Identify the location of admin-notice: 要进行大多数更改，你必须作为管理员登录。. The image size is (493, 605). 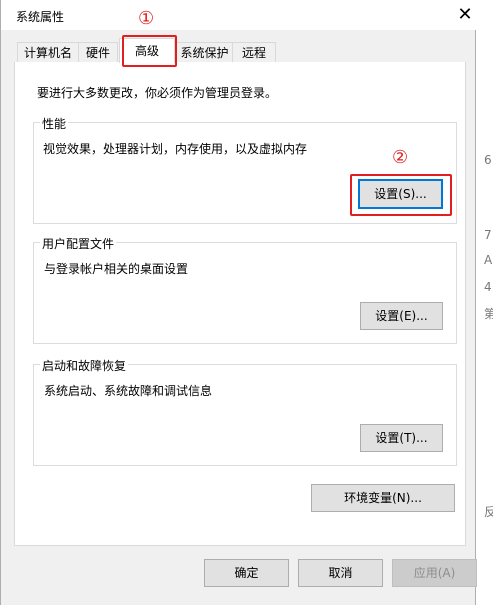
(157, 93).